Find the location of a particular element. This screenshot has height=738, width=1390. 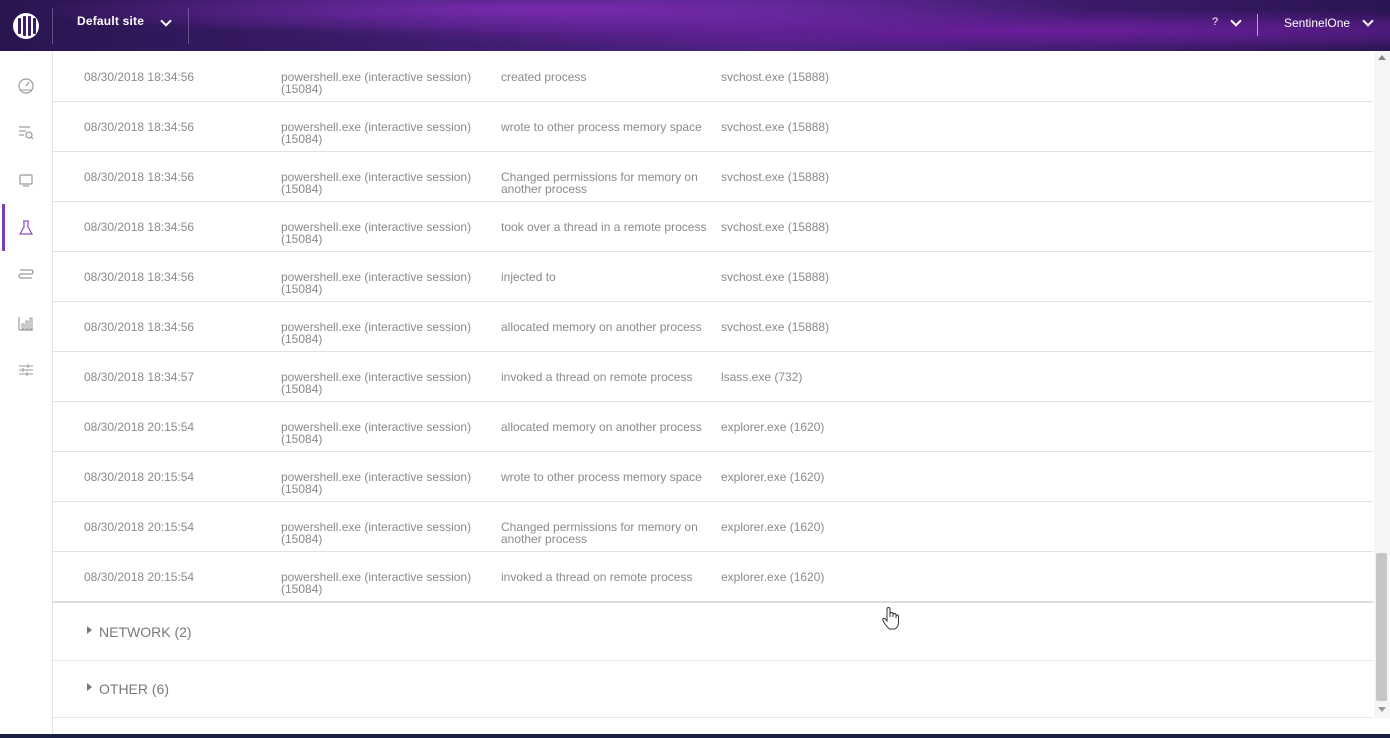

site-selector-label: Default site is located at coordinates (110, 21).